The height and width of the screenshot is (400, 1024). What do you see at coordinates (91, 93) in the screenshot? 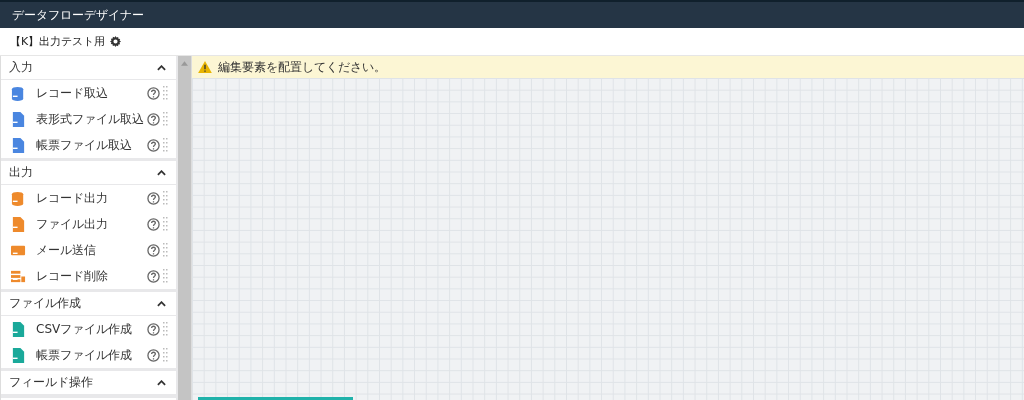
I see `node-label: レコード取込` at bounding box center [91, 93].